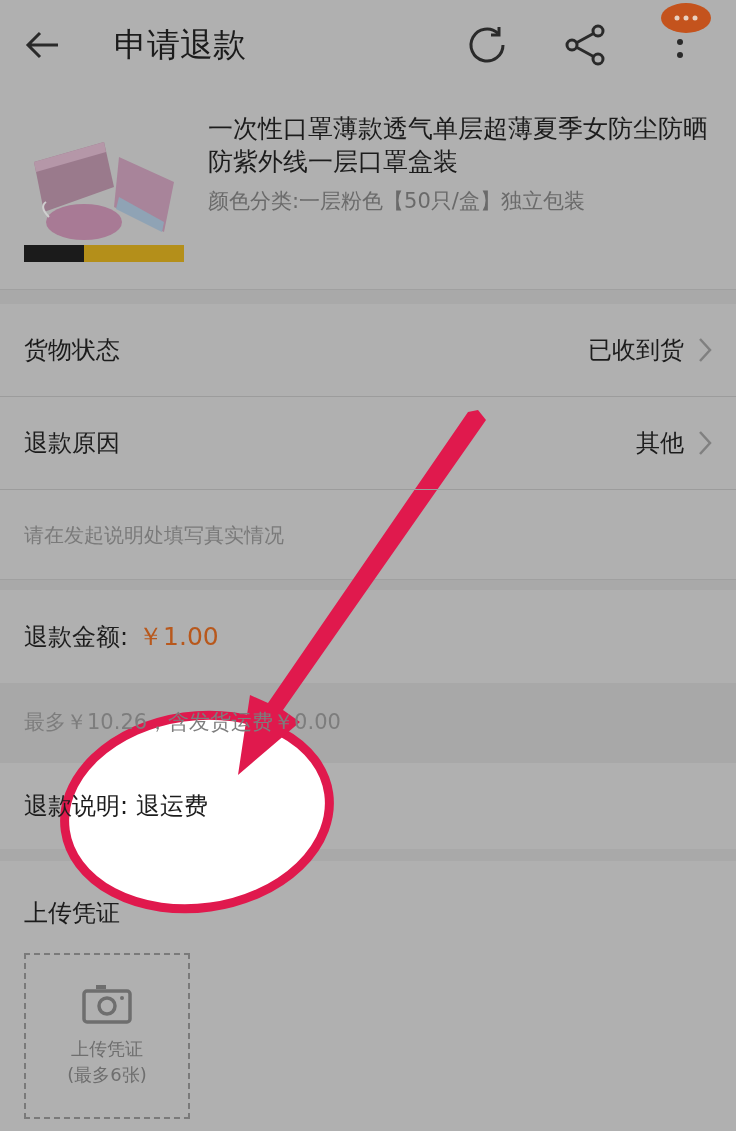 The image size is (736, 1131). What do you see at coordinates (172, 806) in the screenshot?
I see `note-value: 退运费` at bounding box center [172, 806].